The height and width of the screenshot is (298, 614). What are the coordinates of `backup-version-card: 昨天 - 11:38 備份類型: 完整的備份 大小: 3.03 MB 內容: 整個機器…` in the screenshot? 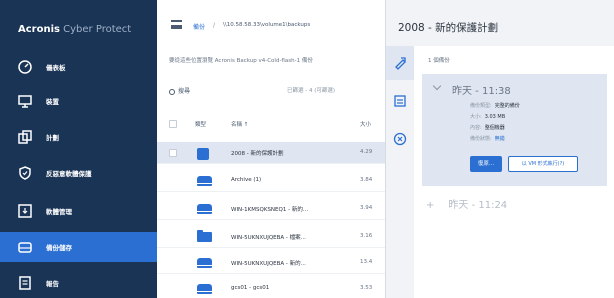 It's located at (514, 130).